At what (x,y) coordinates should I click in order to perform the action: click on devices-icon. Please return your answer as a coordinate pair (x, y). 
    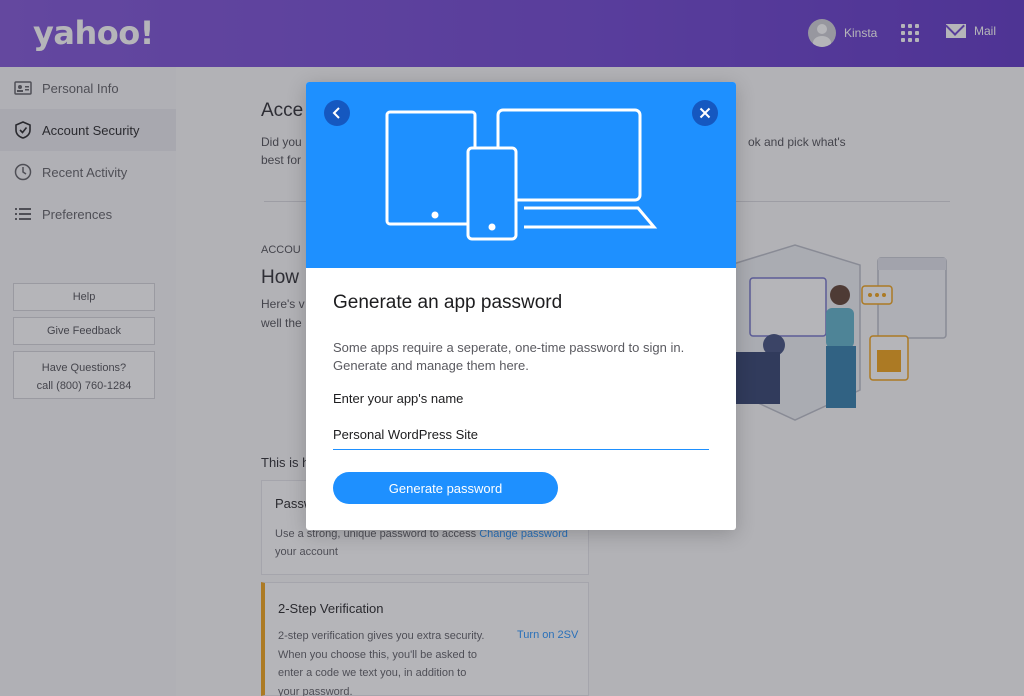
    Looking at the image, I should click on (521, 174).